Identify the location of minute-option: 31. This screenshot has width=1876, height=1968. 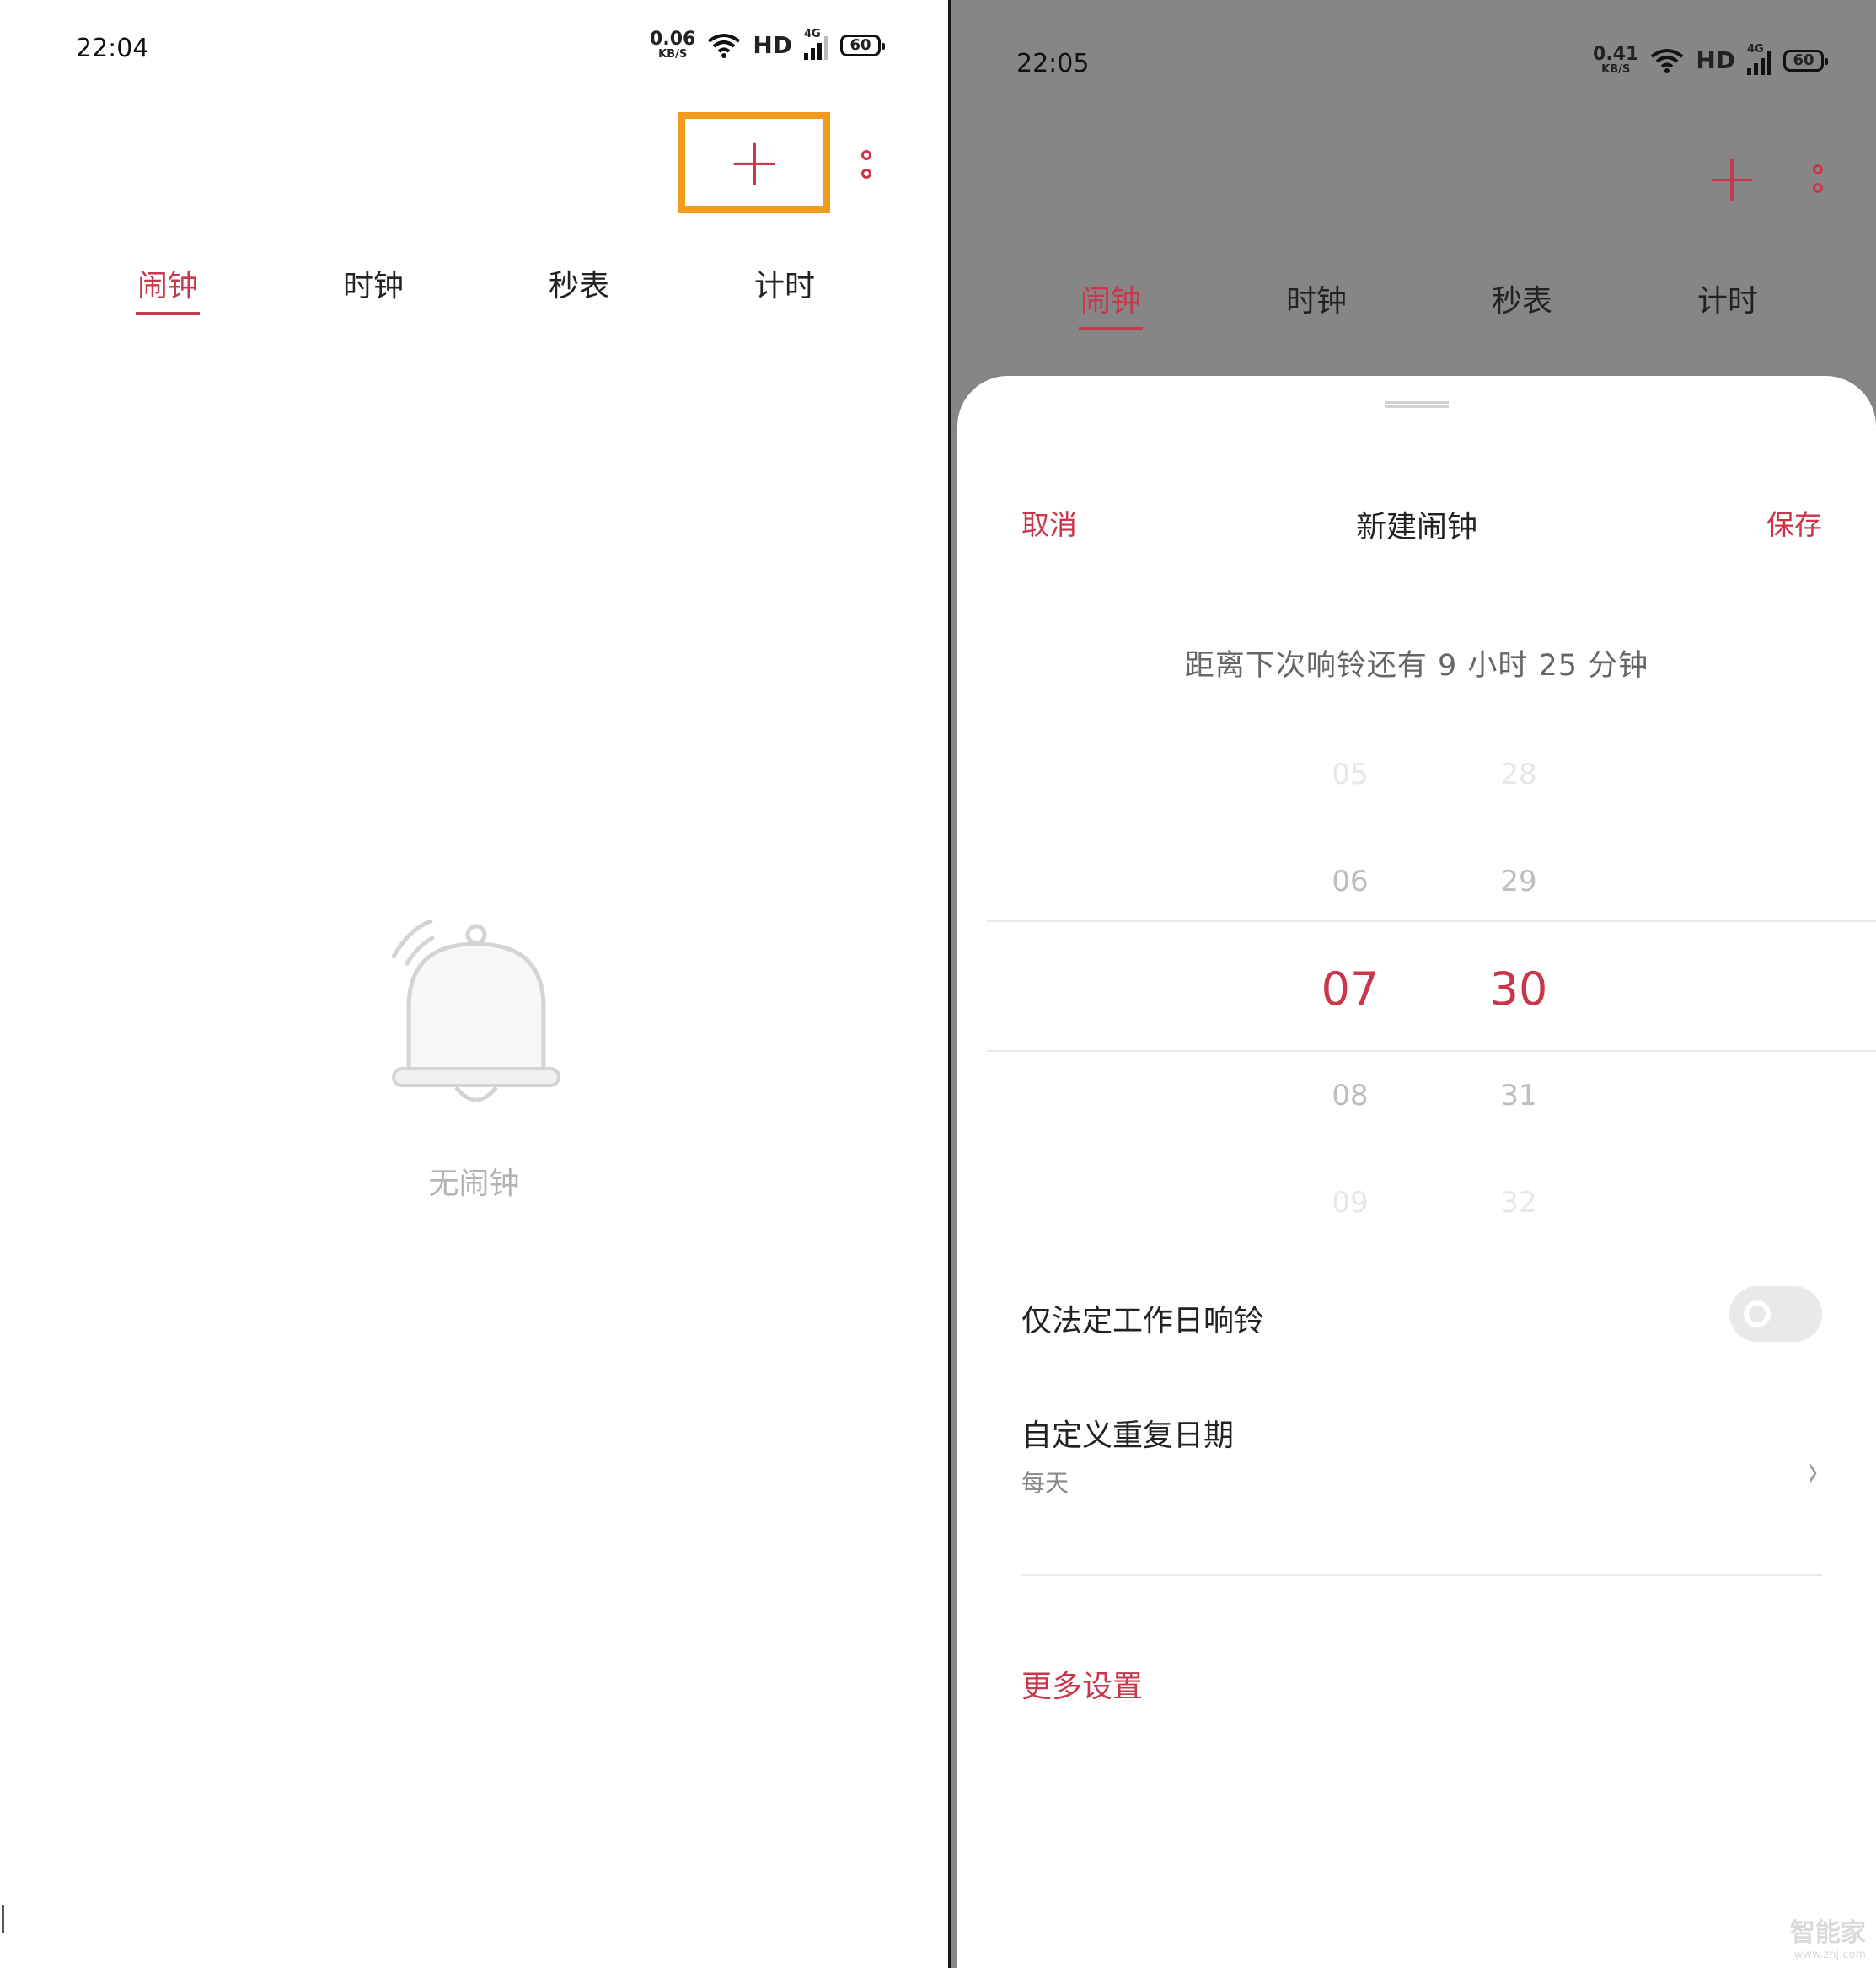
(1518, 1096).